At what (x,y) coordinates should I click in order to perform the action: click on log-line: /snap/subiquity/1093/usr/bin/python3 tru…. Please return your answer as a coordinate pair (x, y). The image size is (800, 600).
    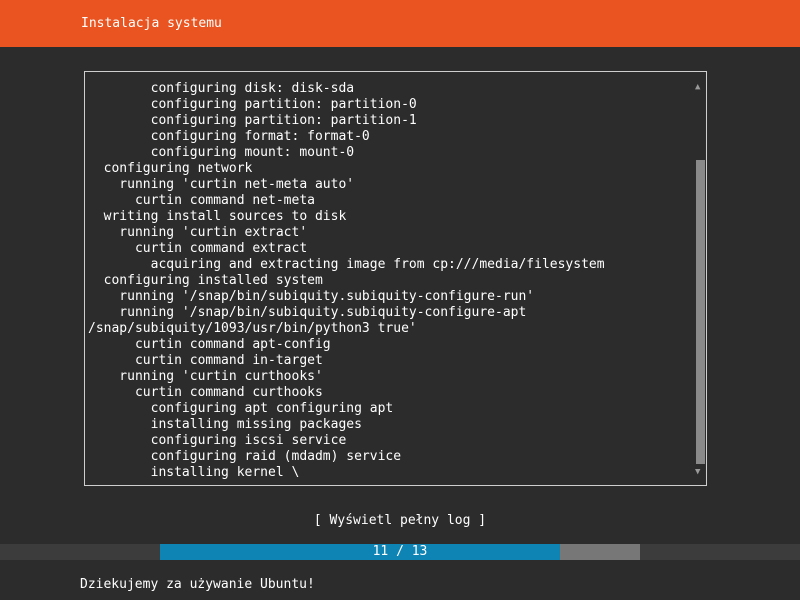
    Looking at the image, I should click on (252, 328).